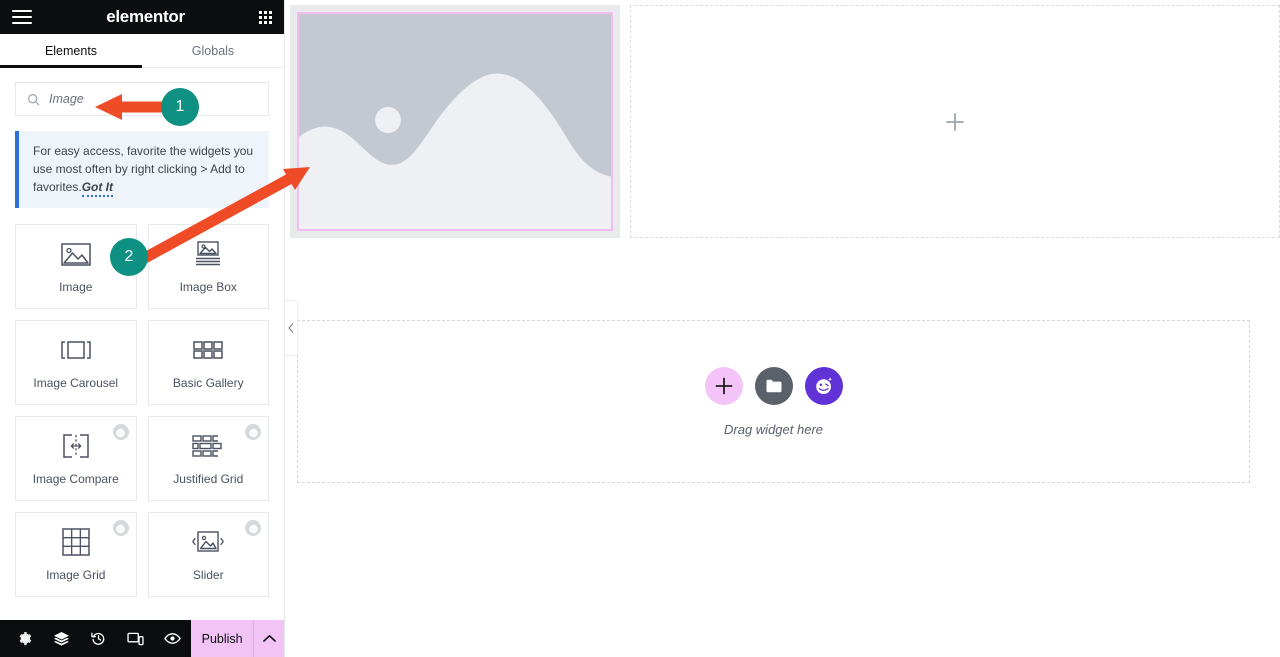 Image resolution: width=1280 pixels, height=657 pixels. What do you see at coordinates (145, 16) in the screenshot?
I see `elementor-logo: elementor` at bounding box center [145, 16].